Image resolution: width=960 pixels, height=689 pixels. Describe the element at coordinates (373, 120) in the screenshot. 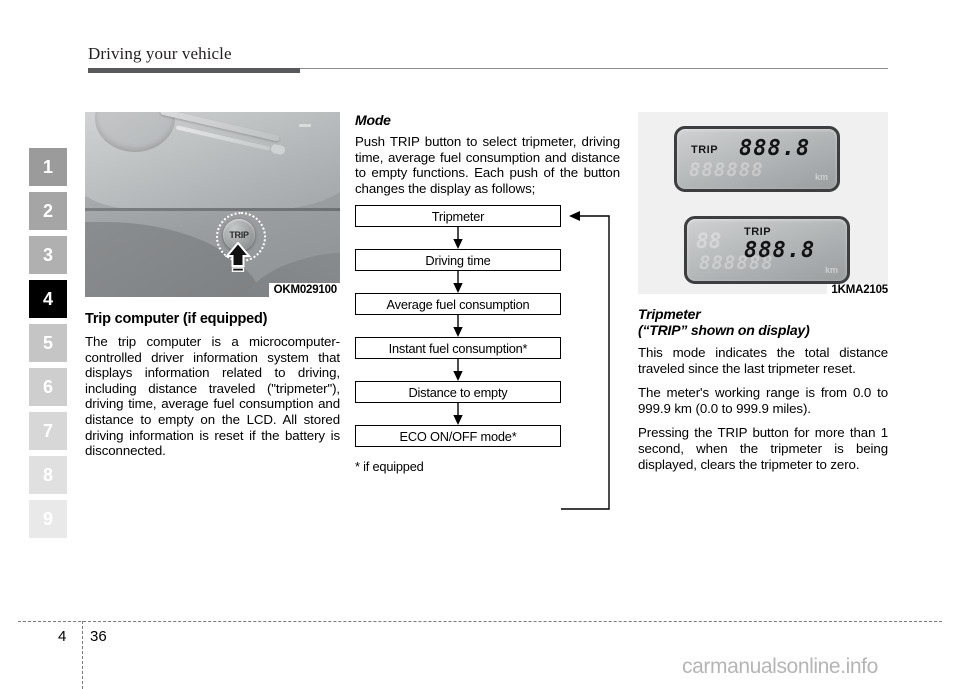

I see `mode-heading: Mode` at that location.